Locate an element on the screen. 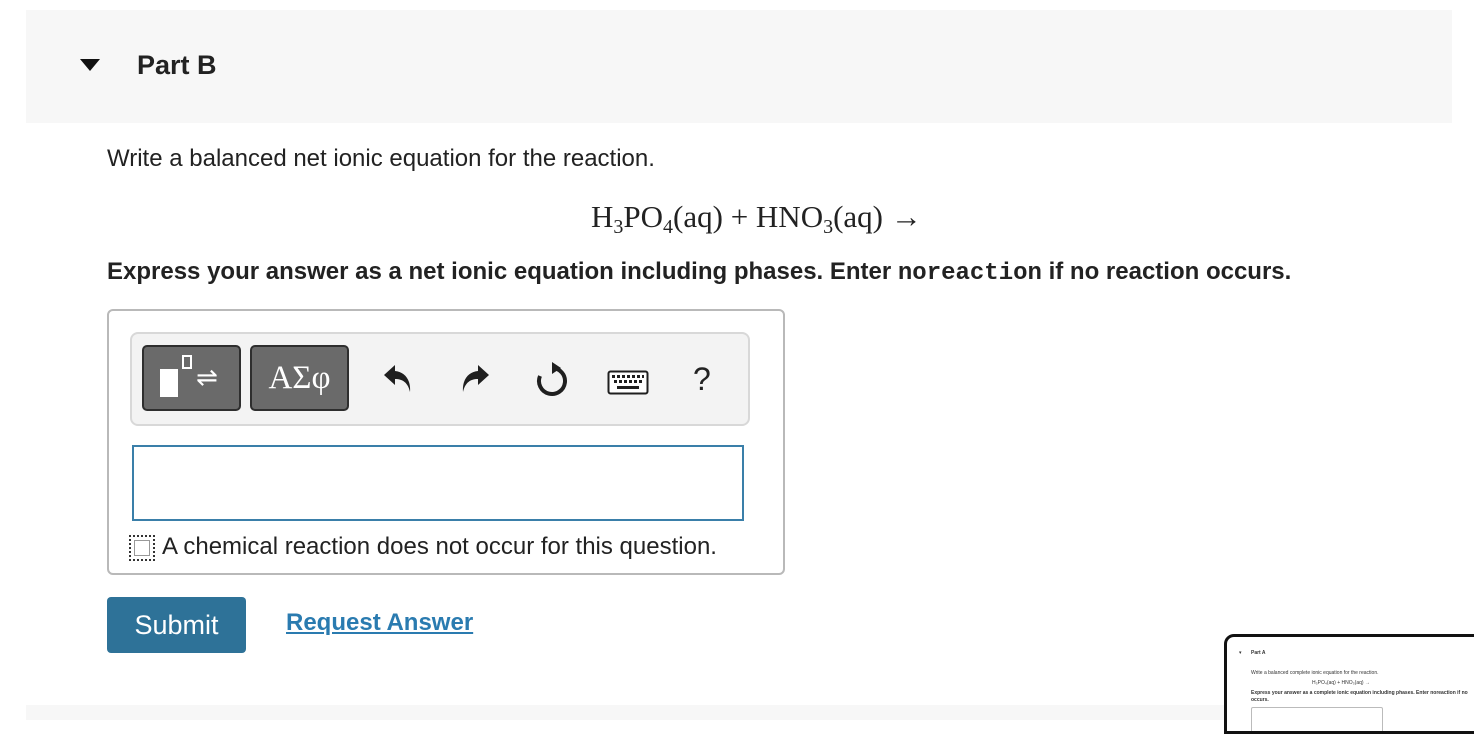  thumbnail-instructions-cont: occurs. is located at coordinates (1260, 700).